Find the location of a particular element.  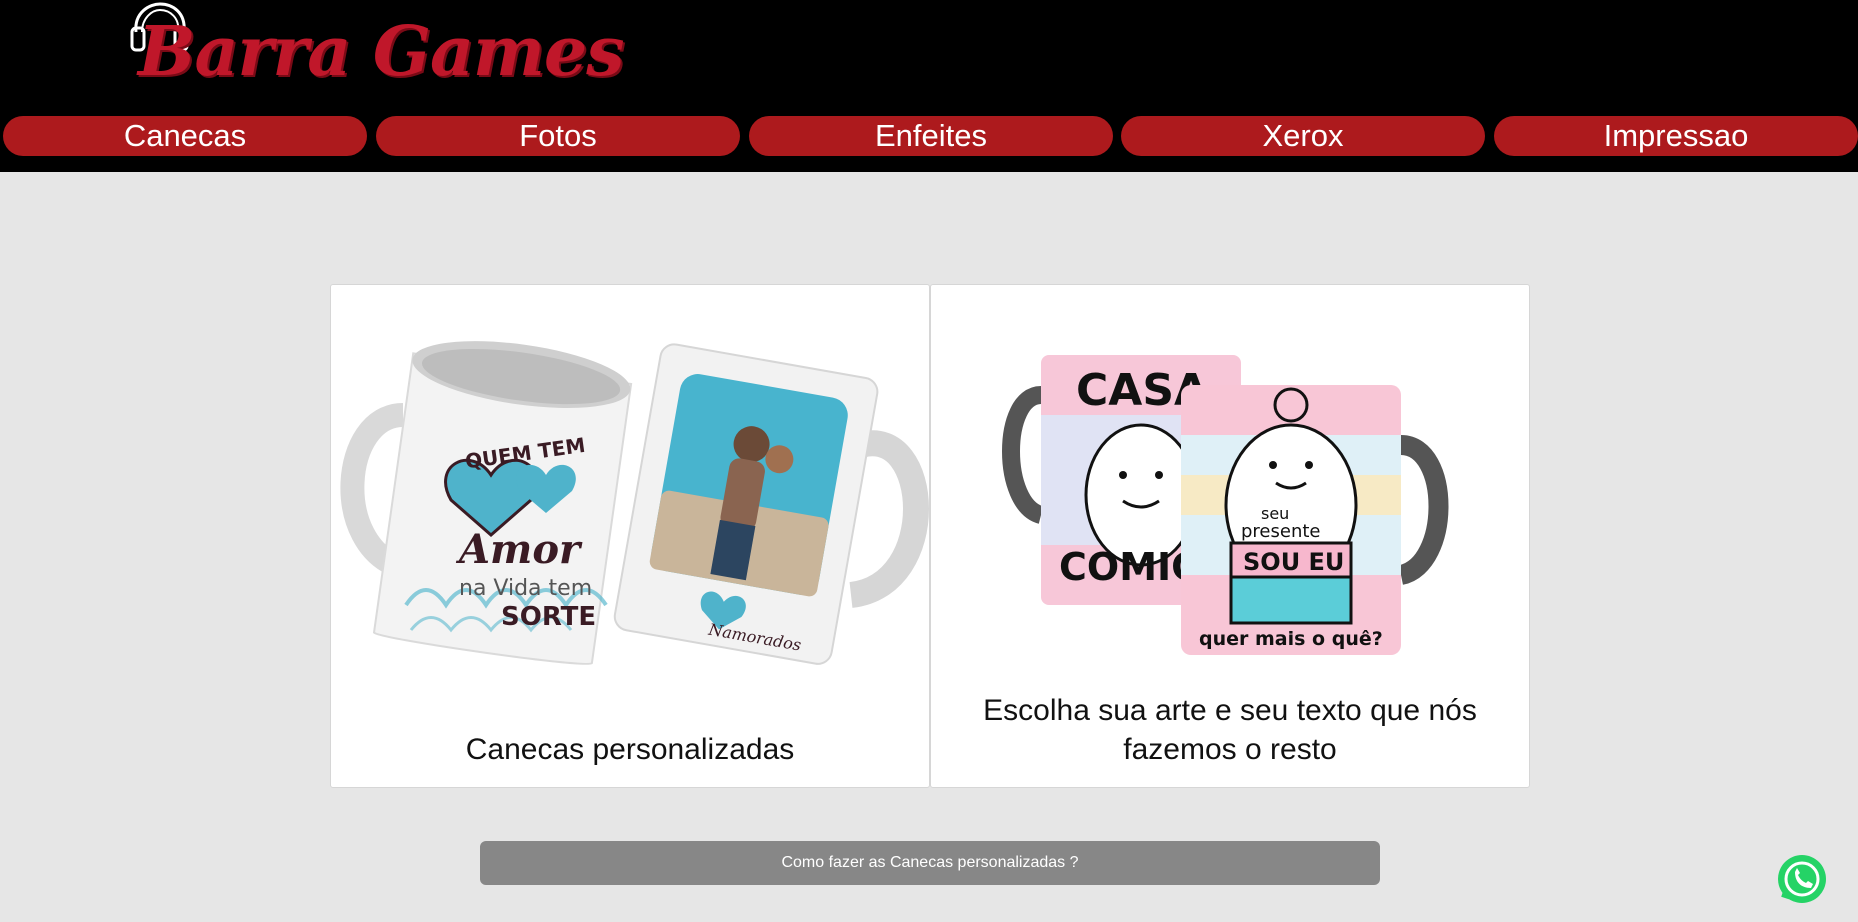

whatsapp-icon is located at coordinates (1802, 879).